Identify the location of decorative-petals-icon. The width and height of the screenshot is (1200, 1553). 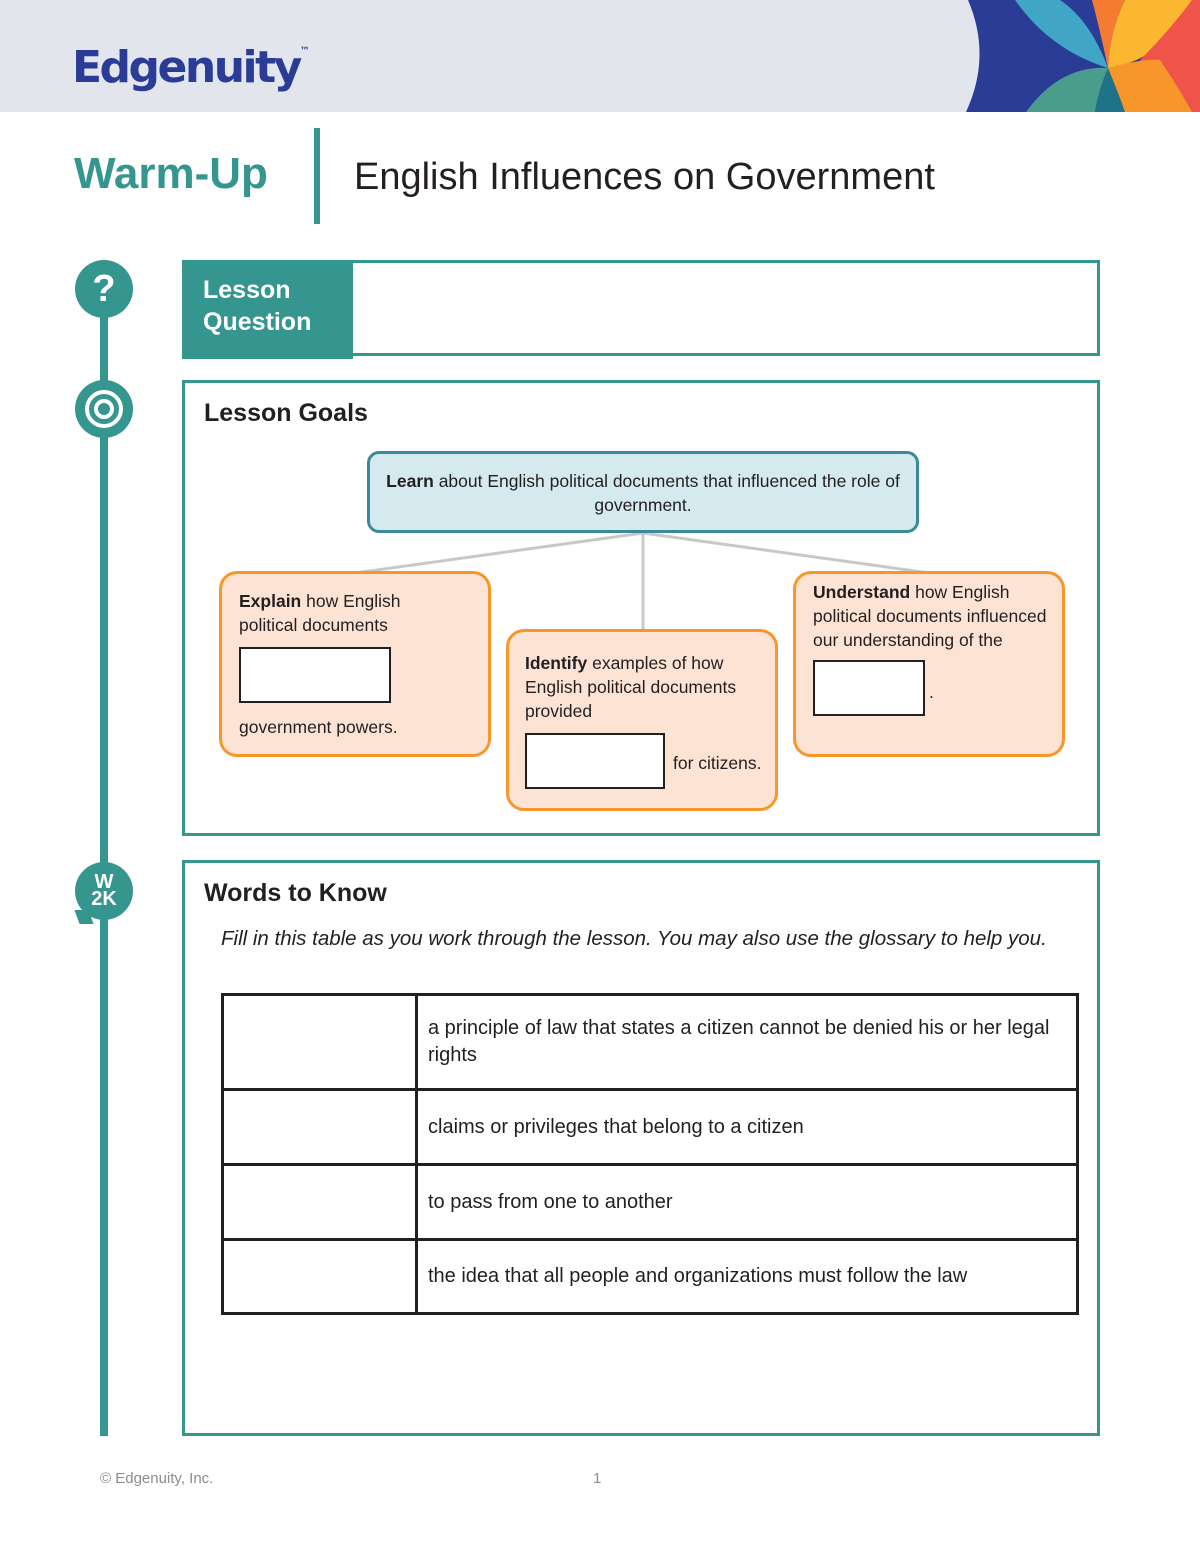
(1065, 56).